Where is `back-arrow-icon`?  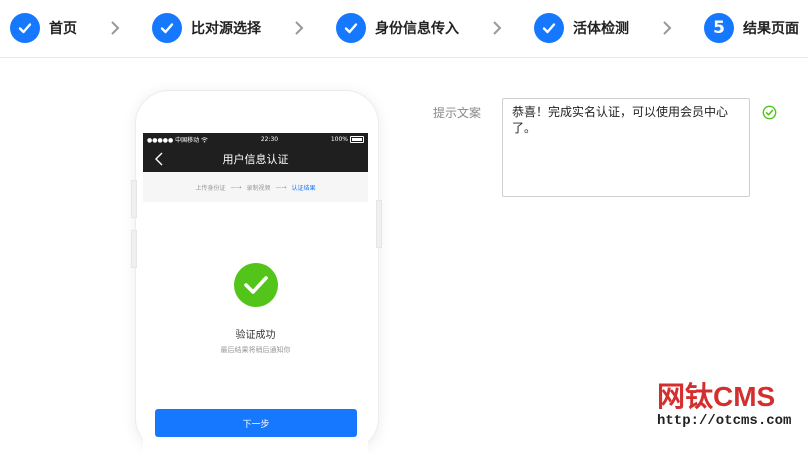
back-arrow-icon is located at coordinates (159, 159).